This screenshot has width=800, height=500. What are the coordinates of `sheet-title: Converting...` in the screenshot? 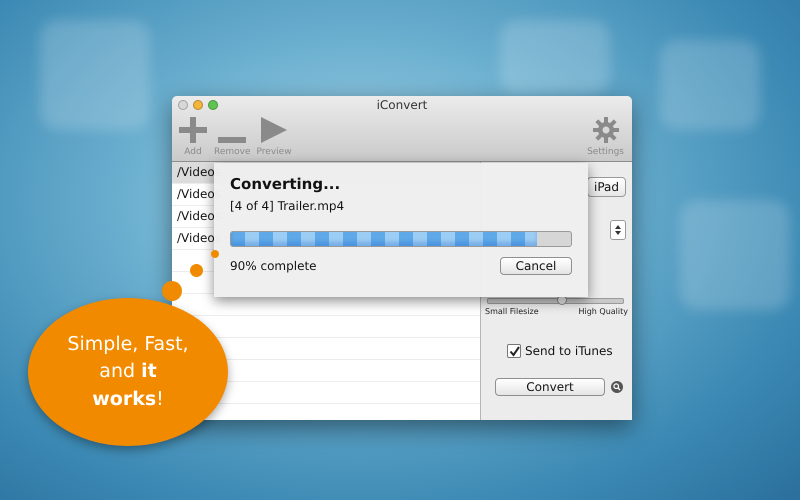 It's located at (286, 184).